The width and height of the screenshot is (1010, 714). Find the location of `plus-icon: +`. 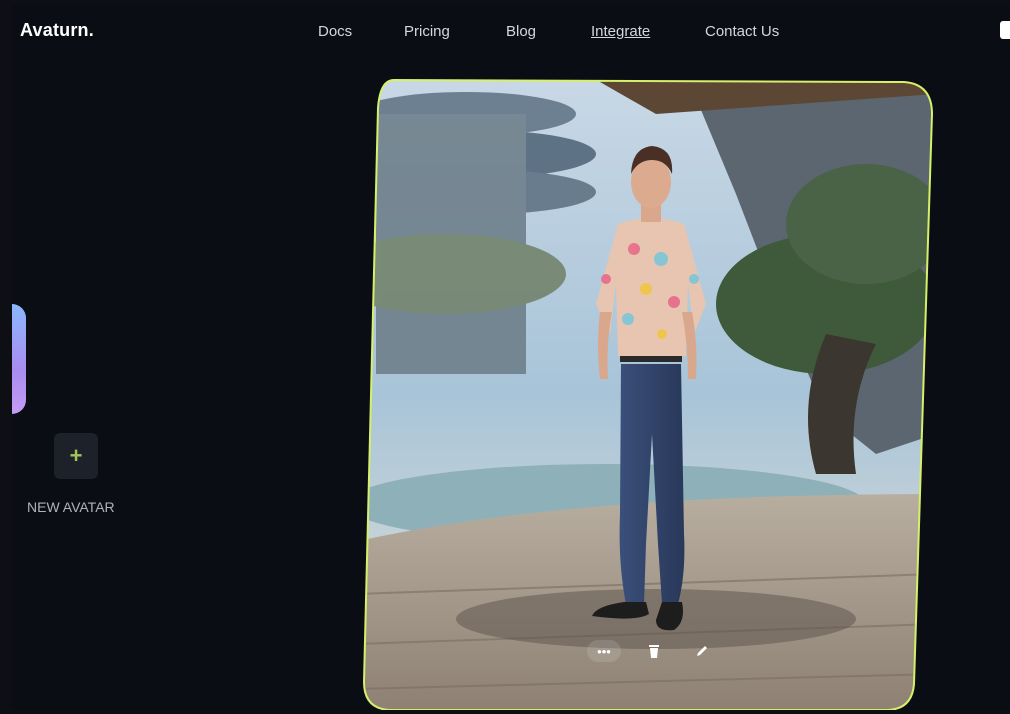

plus-icon: + is located at coordinates (76, 456).